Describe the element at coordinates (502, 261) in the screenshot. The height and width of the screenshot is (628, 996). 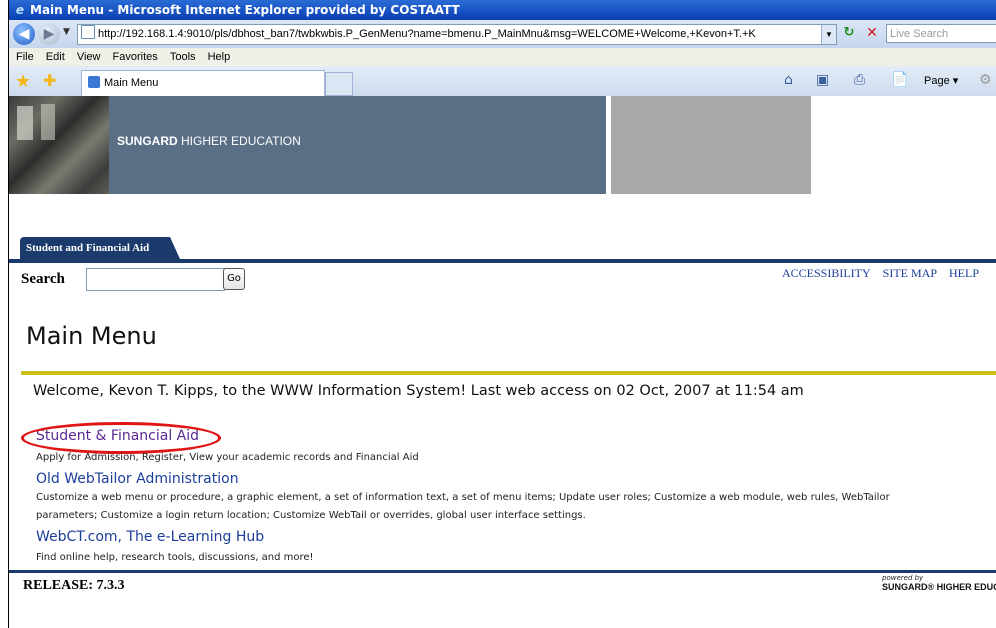
I see `nav-divider` at that location.